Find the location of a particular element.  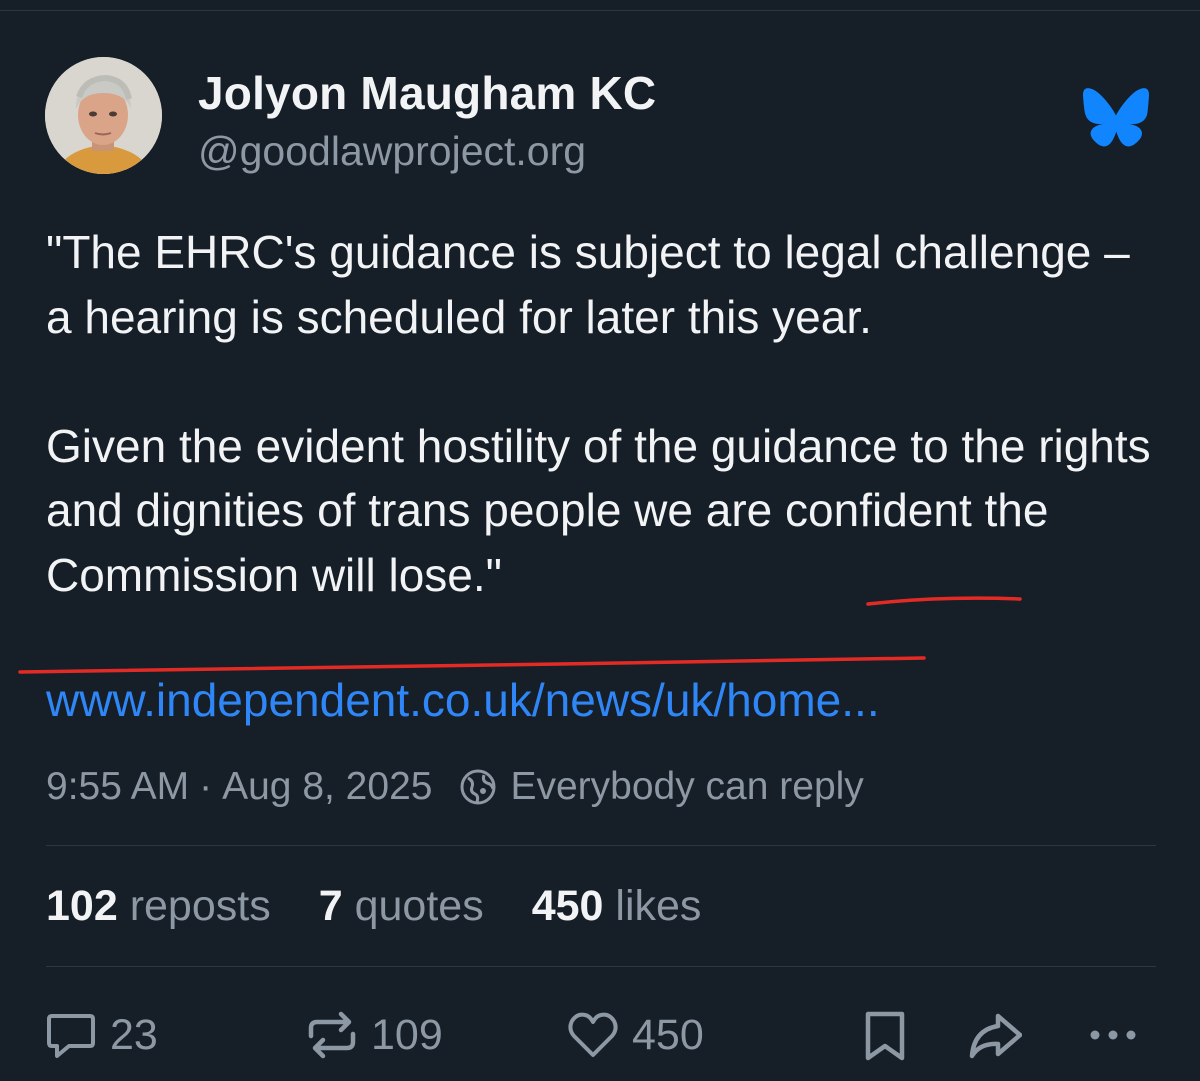

likes-label: likes is located at coordinates (658, 906).